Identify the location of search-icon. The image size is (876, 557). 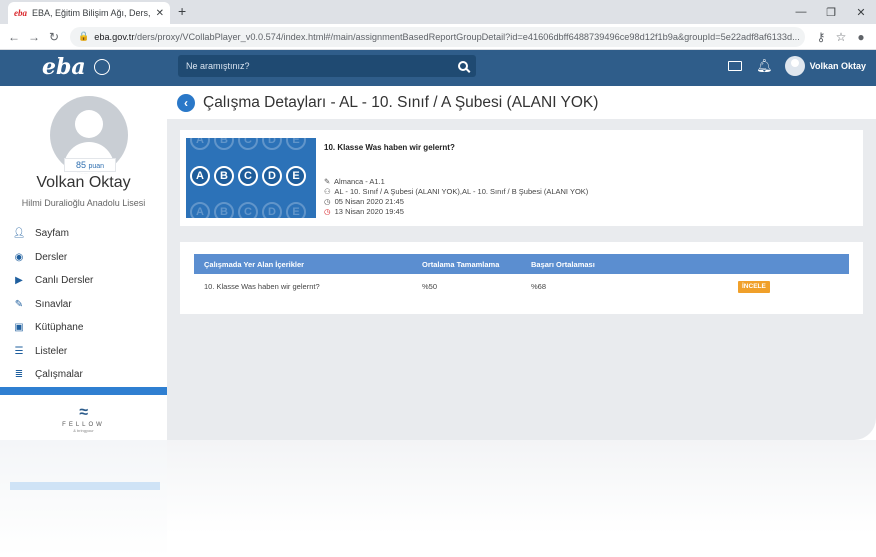
(463, 66).